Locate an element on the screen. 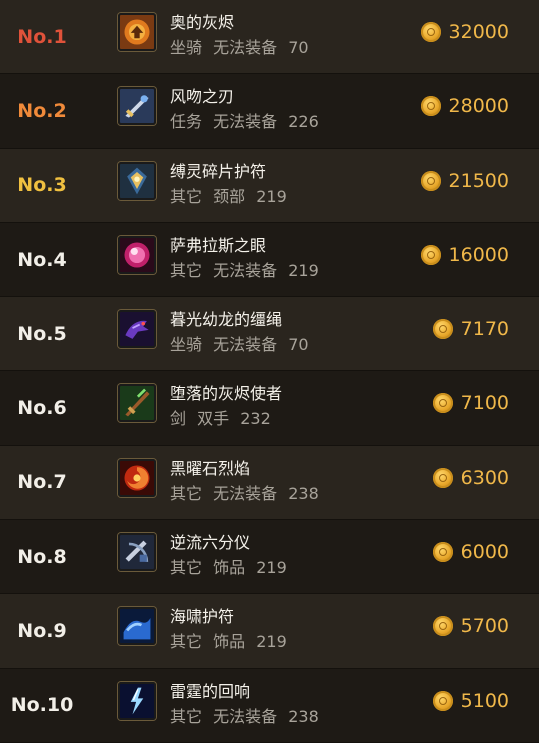  list-item: No.1 奥的灰烬 坐骑 无法装备 70 32000 is located at coordinates (269, 37).